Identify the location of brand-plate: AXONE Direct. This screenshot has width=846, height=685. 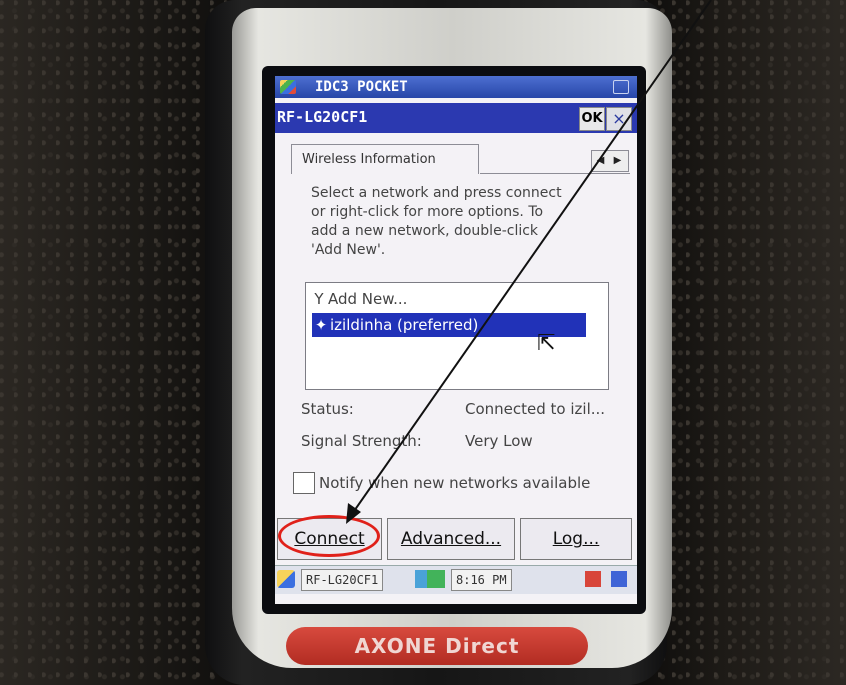
(437, 646).